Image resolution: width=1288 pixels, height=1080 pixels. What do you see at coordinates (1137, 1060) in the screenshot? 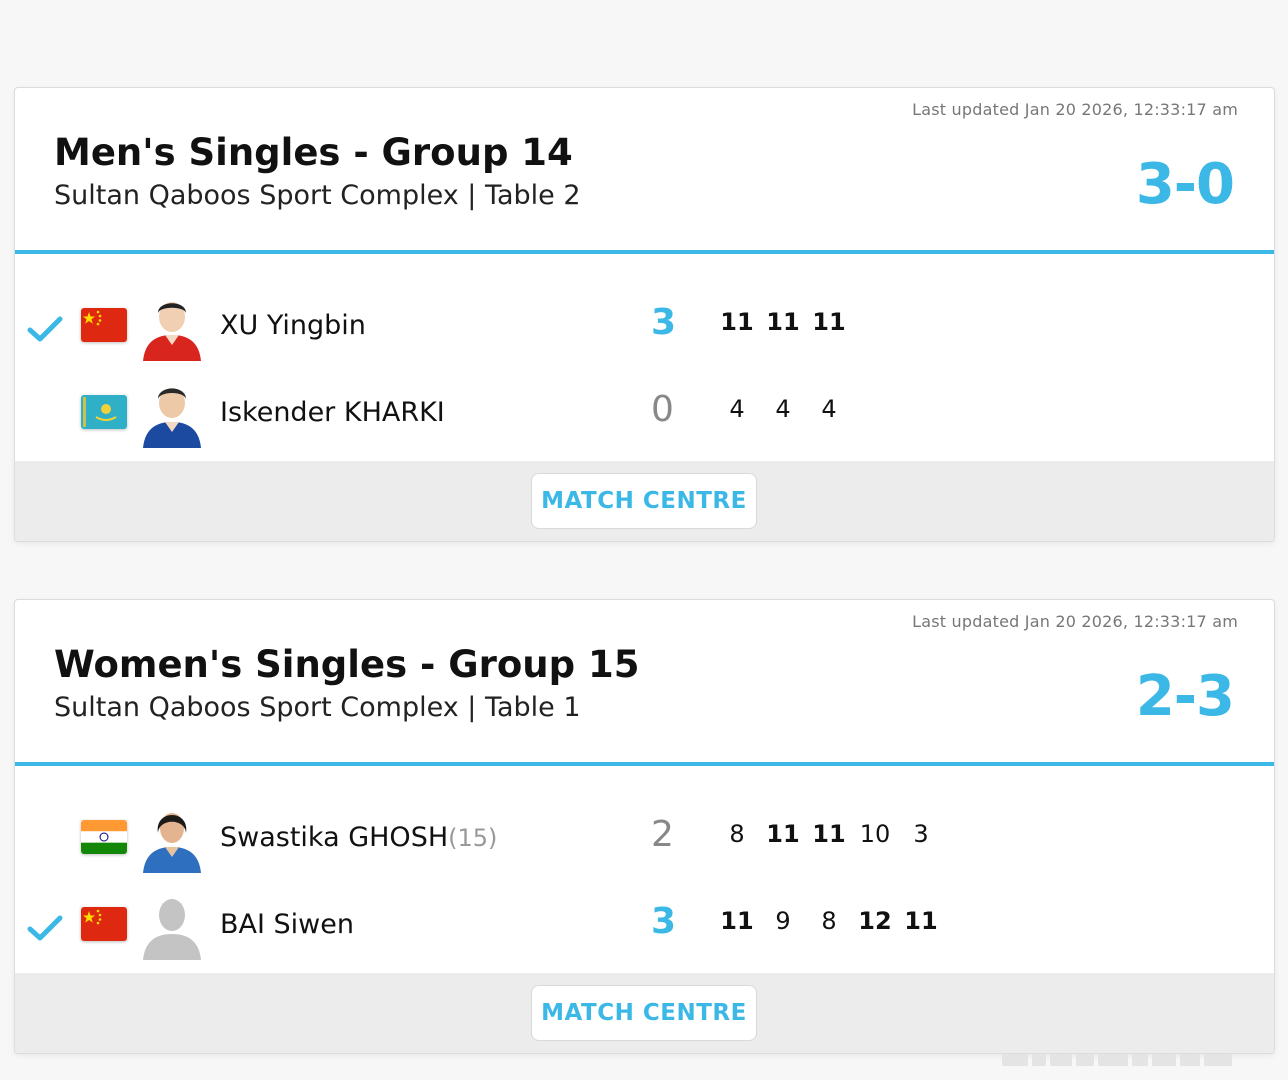
I see `watermark` at bounding box center [1137, 1060].